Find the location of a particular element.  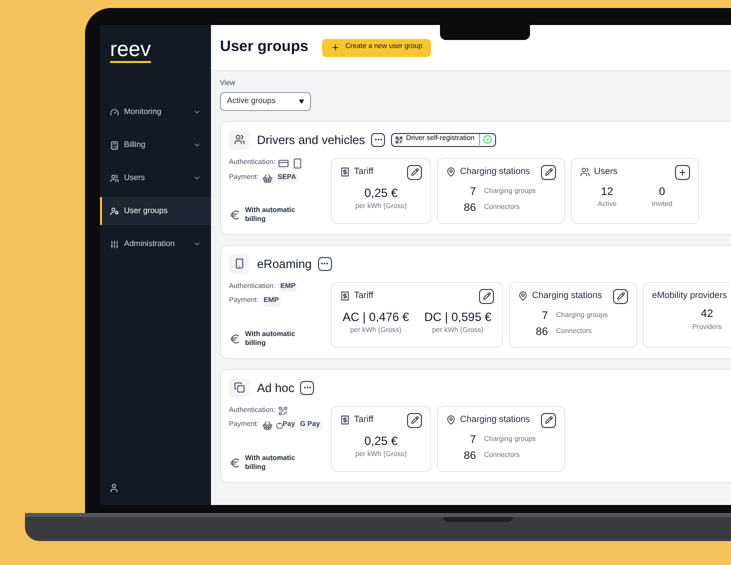

nav-item: User groups is located at coordinates (155, 211).